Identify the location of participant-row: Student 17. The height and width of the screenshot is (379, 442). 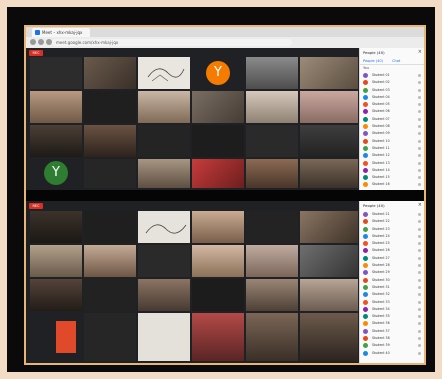
(392, 189).